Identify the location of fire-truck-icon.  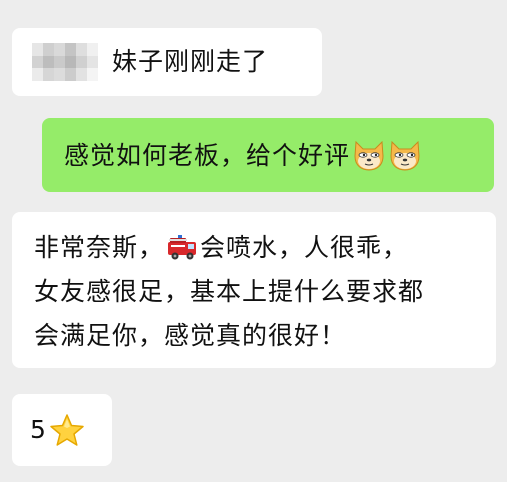
(182, 246).